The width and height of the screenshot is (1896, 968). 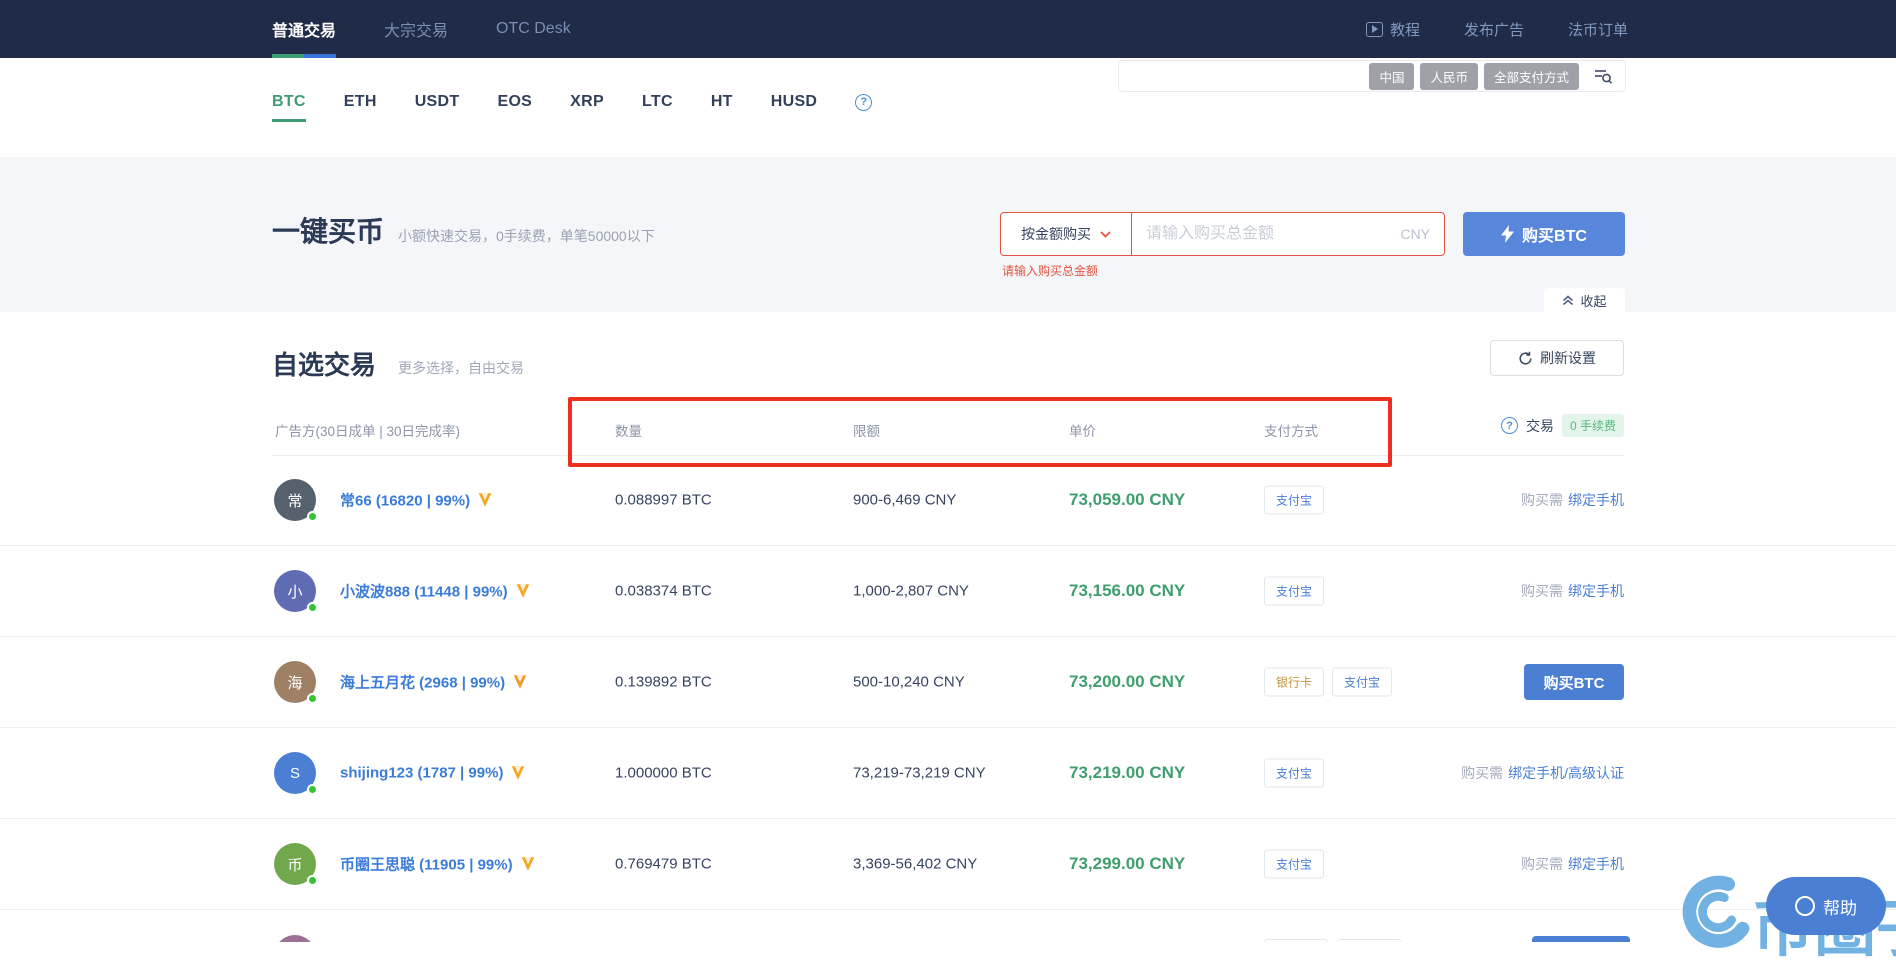 What do you see at coordinates (1568, 300) in the screenshot?
I see `double-chevron-up-icon` at bounding box center [1568, 300].